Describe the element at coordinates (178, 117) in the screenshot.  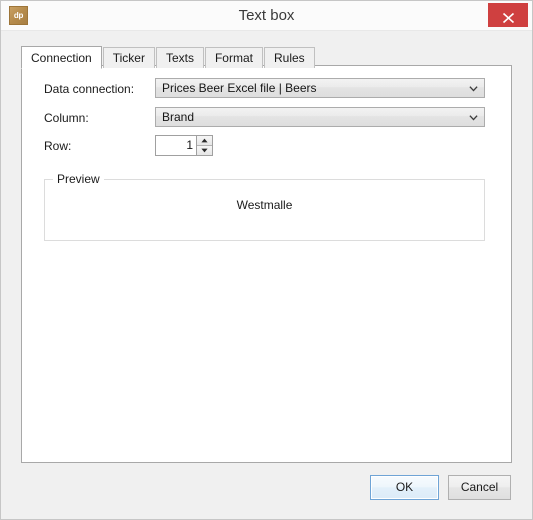
I see `column-value: Brand` at that location.